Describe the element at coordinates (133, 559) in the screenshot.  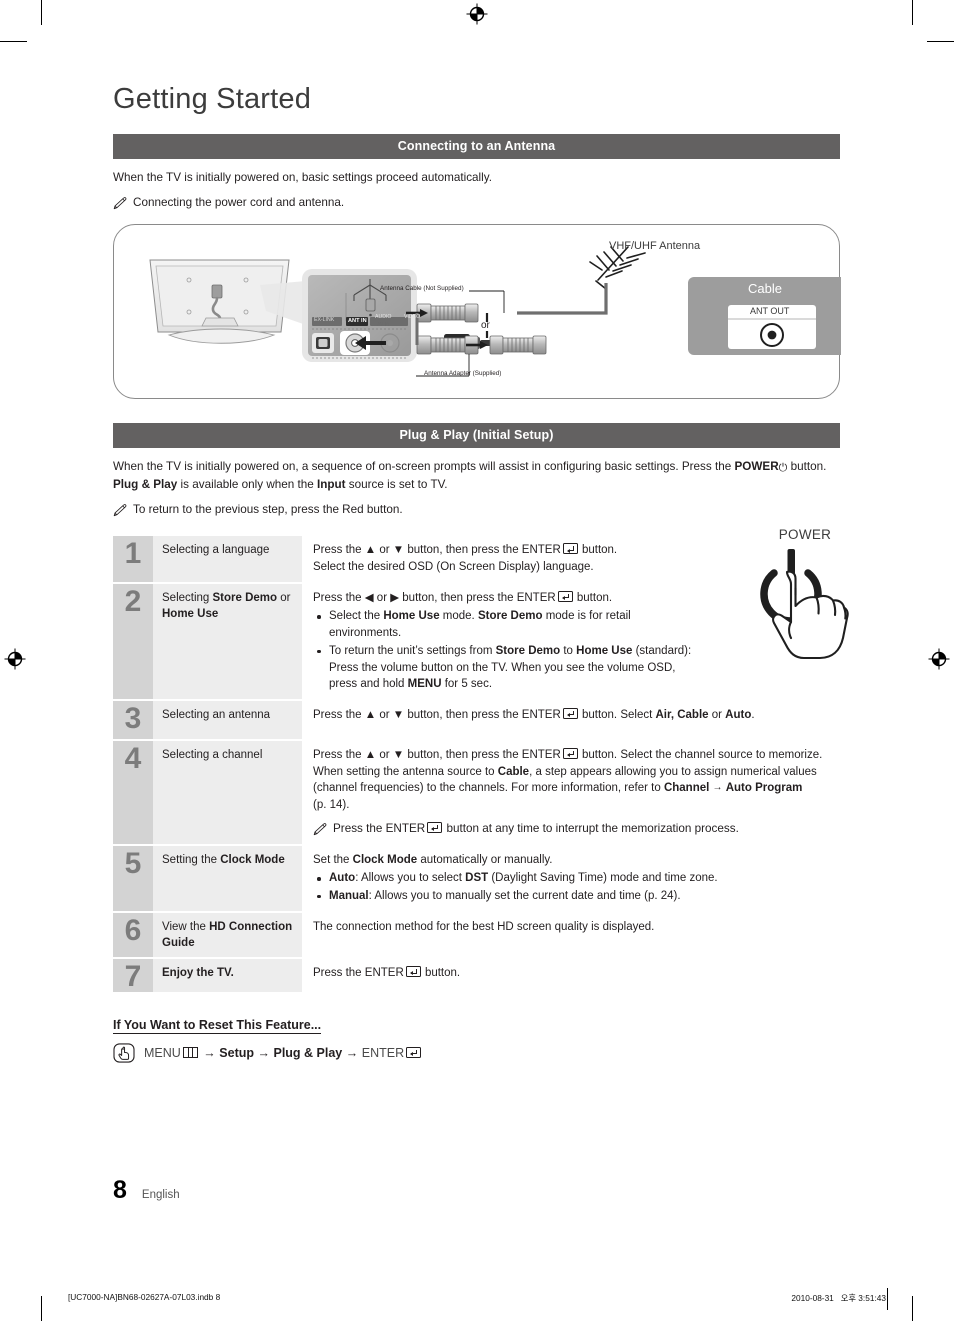
I see `step-number: 1` at that location.